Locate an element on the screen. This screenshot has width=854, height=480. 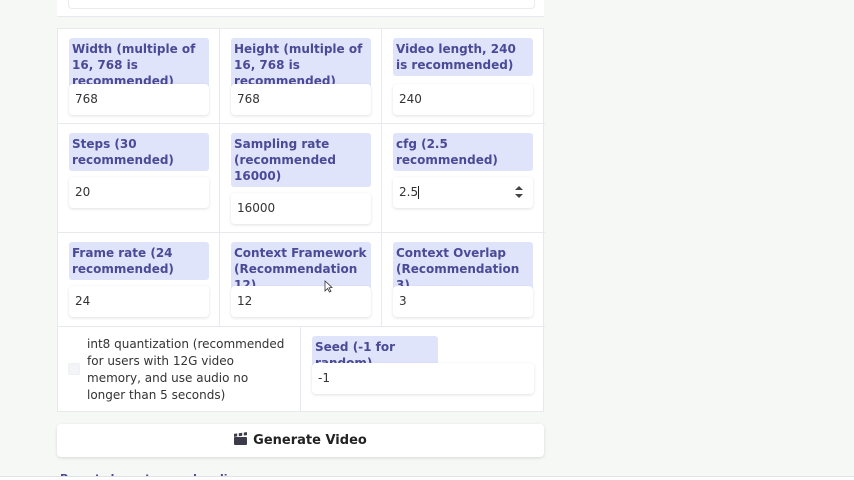
context-framework-cell: Context Framework (Recommendation 12) 12 is located at coordinates (301, 279).